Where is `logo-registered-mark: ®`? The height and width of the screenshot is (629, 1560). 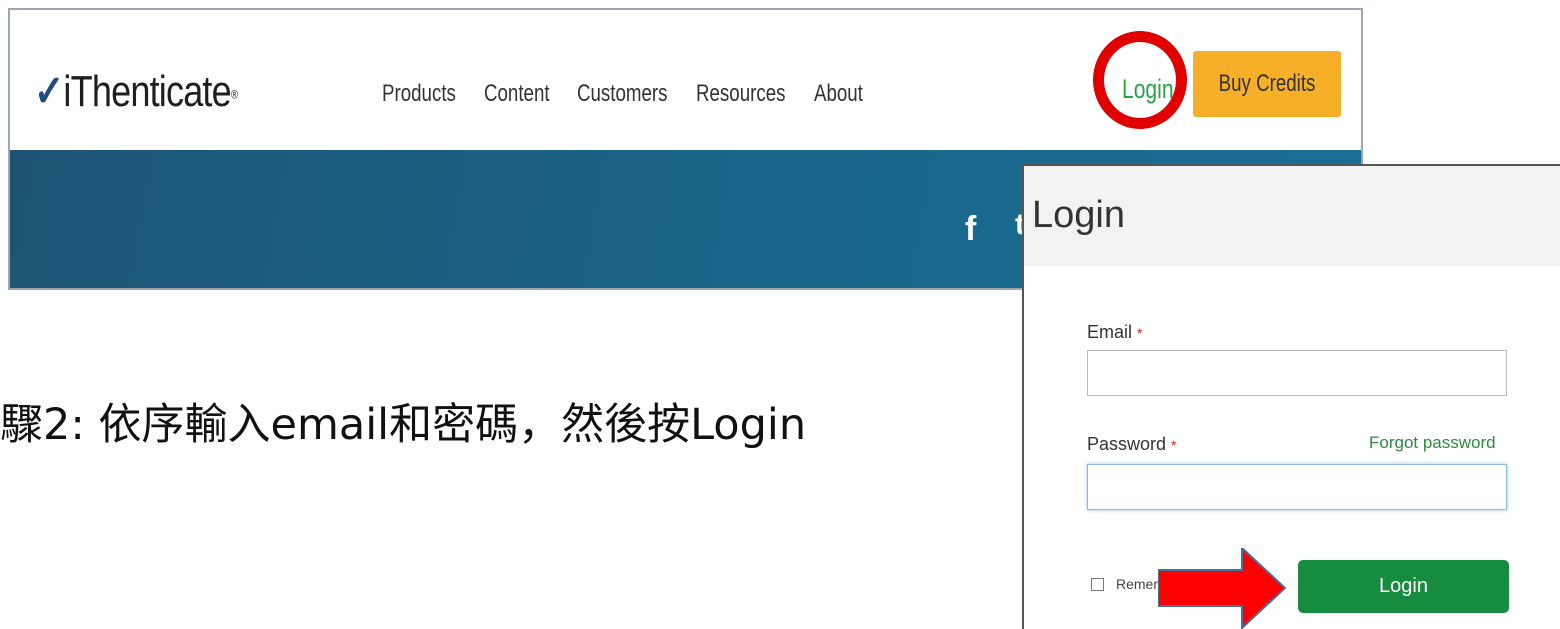
logo-registered-mark: ® is located at coordinates (234, 94).